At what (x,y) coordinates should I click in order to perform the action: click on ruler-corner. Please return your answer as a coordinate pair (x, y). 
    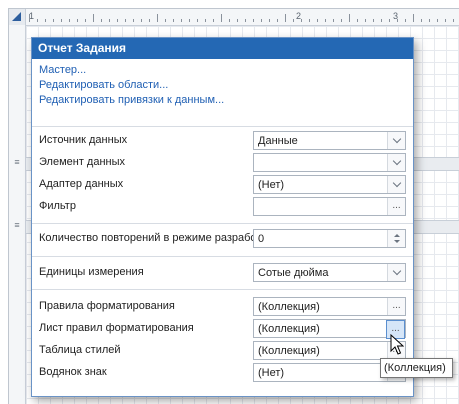
    Looking at the image, I should click on (17, 17).